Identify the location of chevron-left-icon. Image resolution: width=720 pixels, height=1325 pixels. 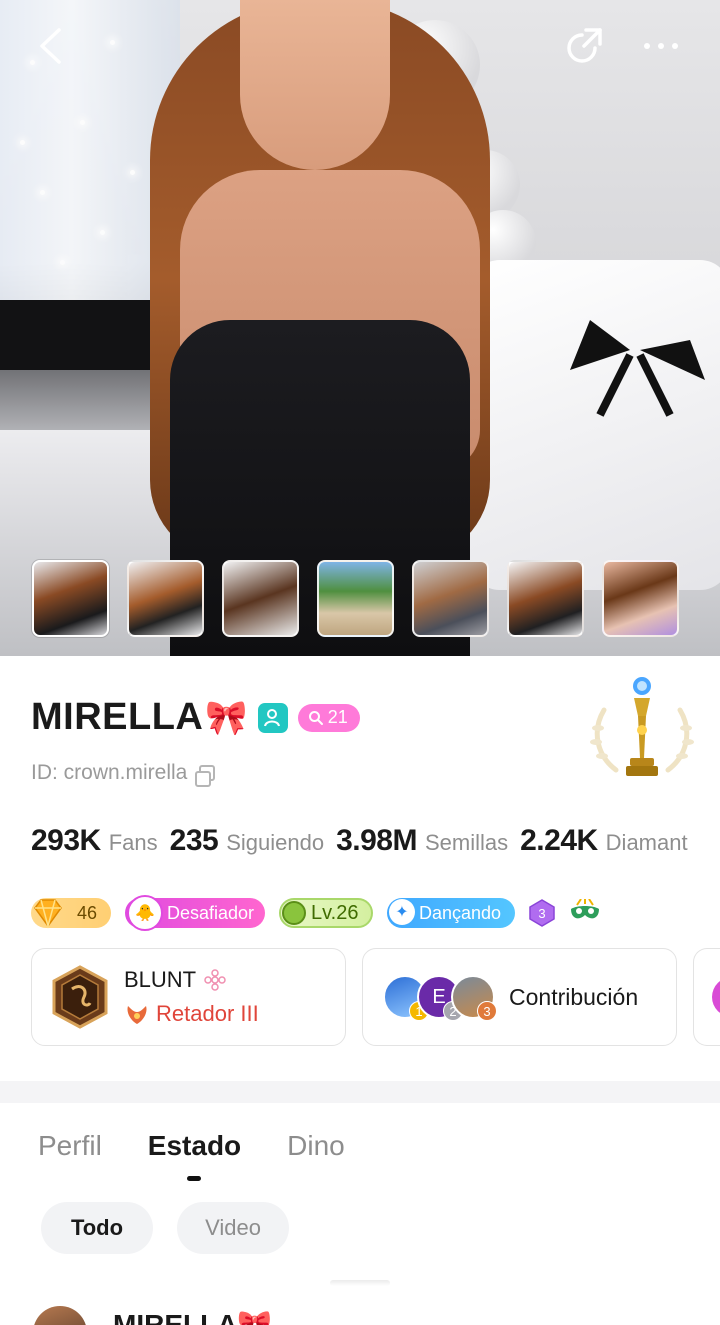
(50, 46).